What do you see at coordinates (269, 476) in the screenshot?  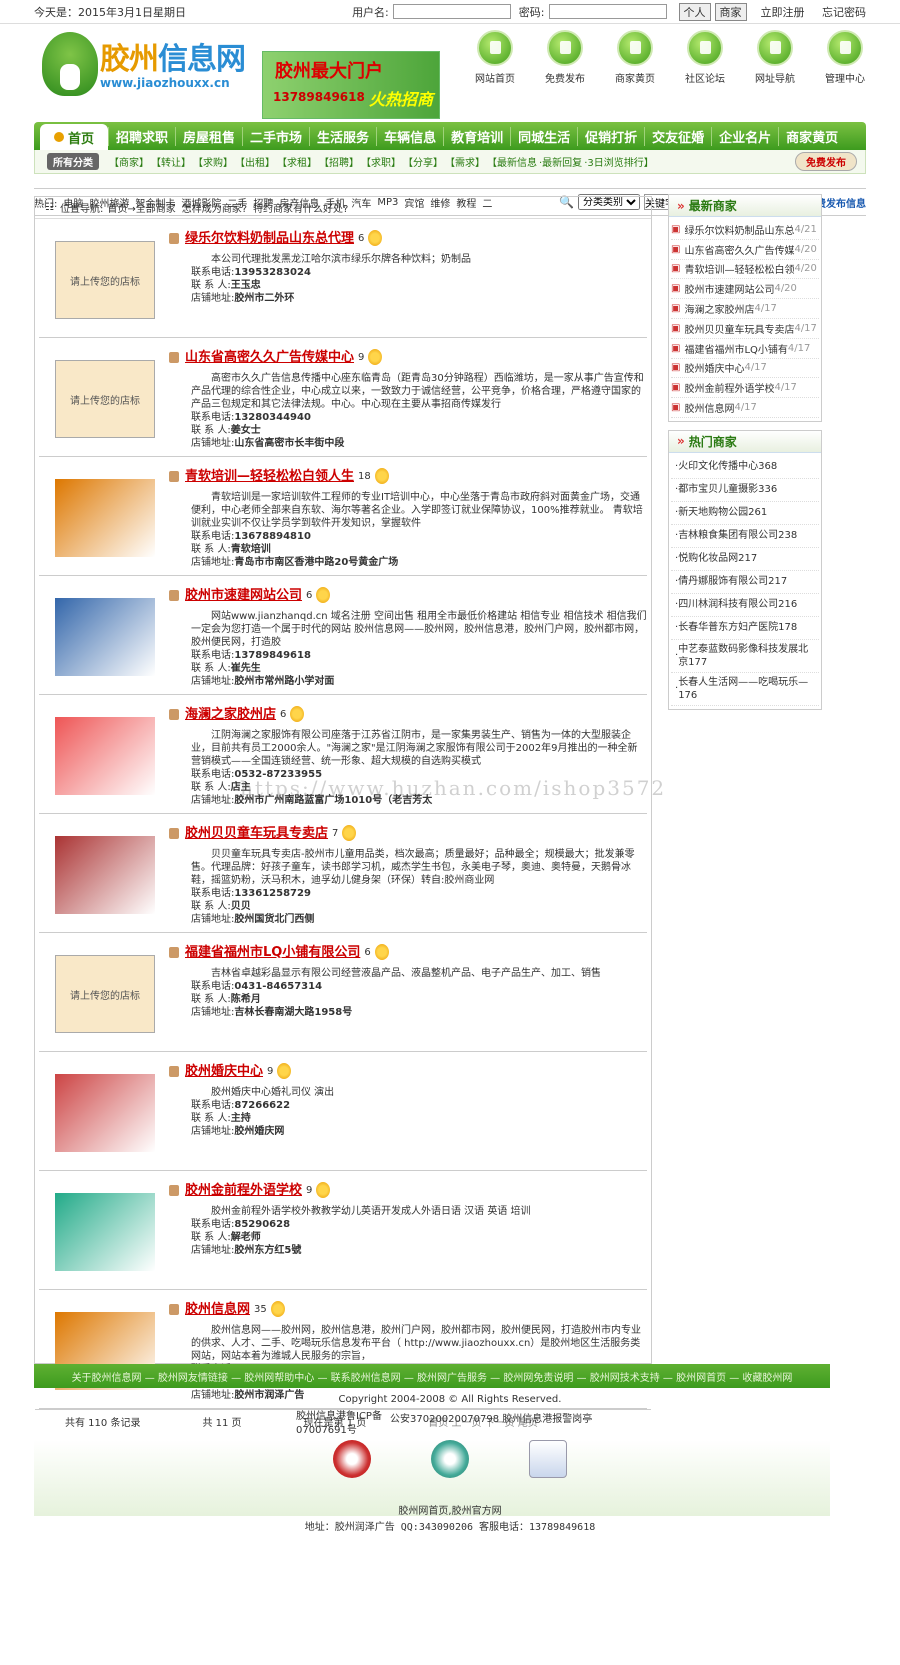 I see `shop-name-link: 青软培训—轻轻松松白领人生` at bounding box center [269, 476].